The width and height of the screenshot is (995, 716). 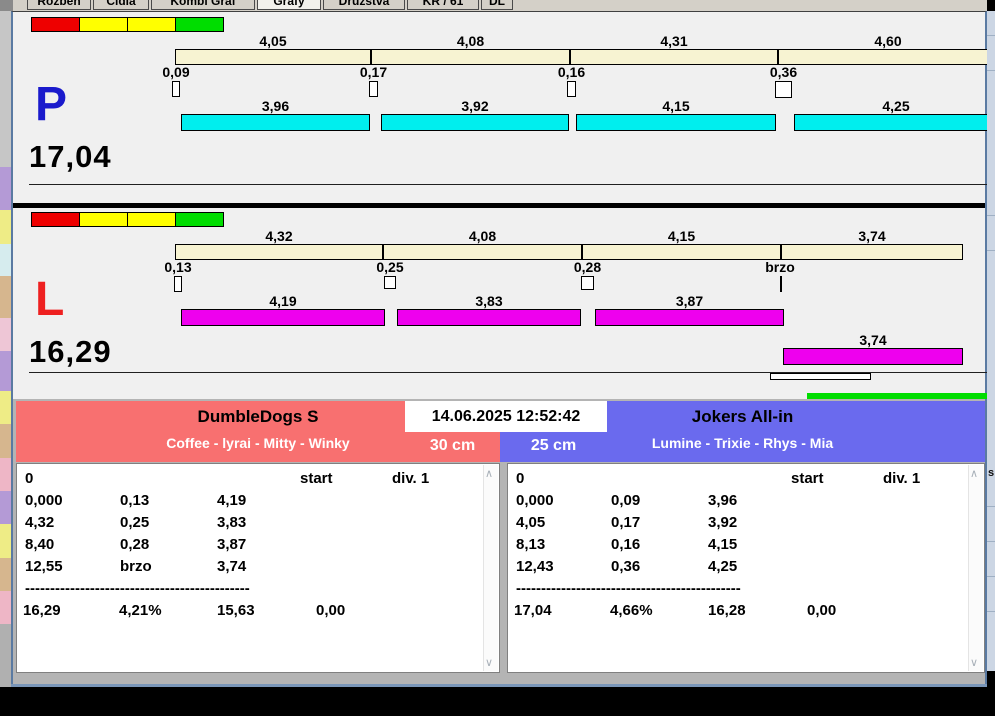 What do you see at coordinates (70, 351) in the screenshot?
I see `lane-L-total-time: 16,29` at bounding box center [70, 351].